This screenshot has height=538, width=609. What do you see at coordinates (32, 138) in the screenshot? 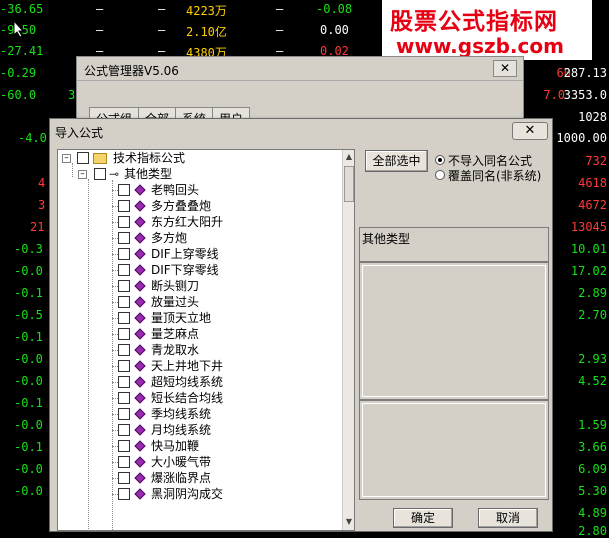
I see `board-value: -4.0` at bounding box center [32, 138].